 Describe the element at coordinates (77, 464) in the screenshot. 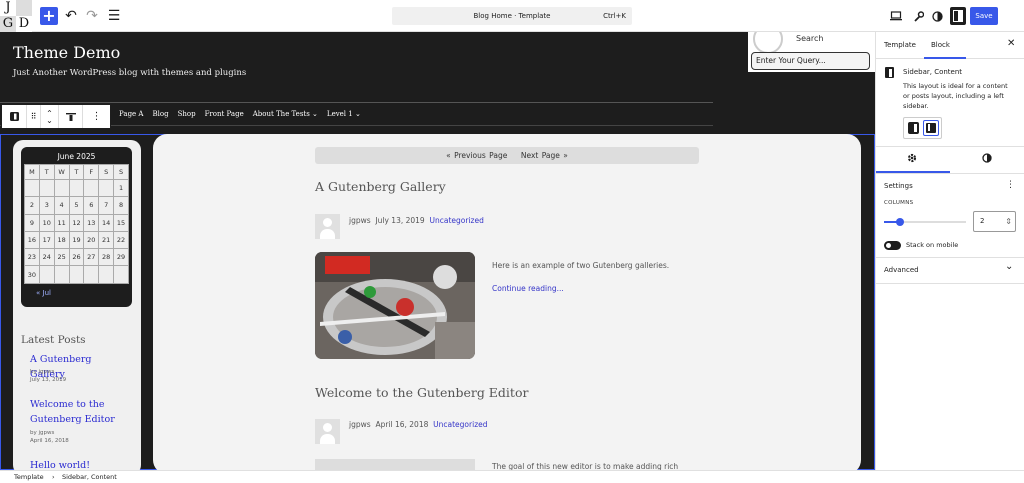

I see `latest-post-link: Hello world!` at that location.